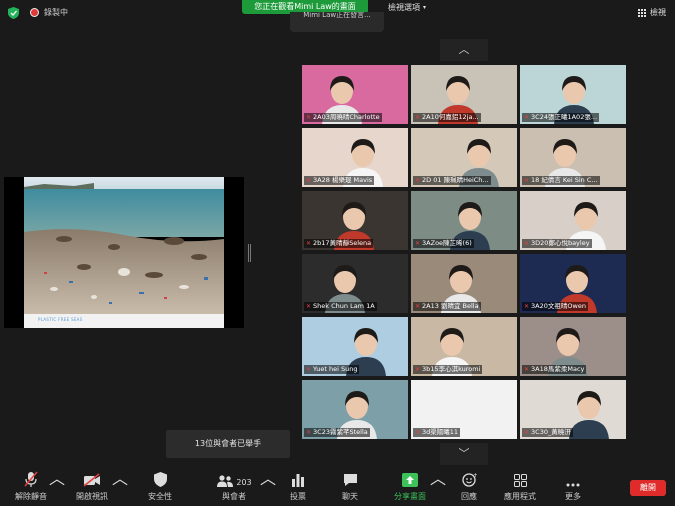  Describe the element at coordinates (355, 220) in the screenshot. I see `participant-tile: ✕ 2b17黃晴靜Selena` at that location.